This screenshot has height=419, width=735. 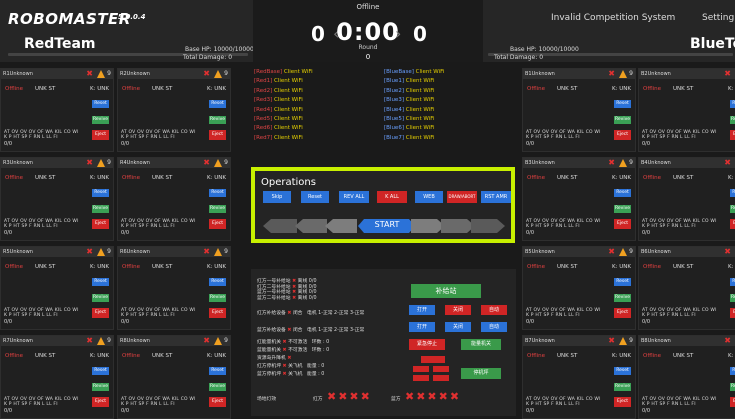 What do you see at coordinates (421, 369) in the screenshot?
I see `red-hangar-a` at bounding box center [421, 369].